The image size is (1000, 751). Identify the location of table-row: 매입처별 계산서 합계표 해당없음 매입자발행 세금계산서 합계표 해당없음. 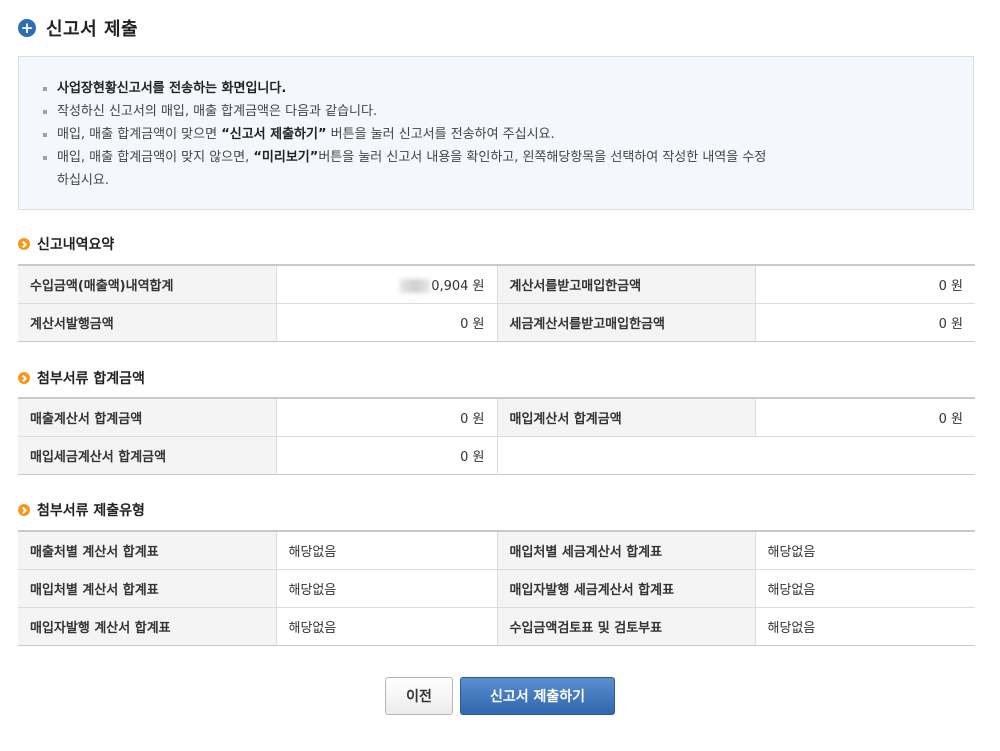
(496, 588).